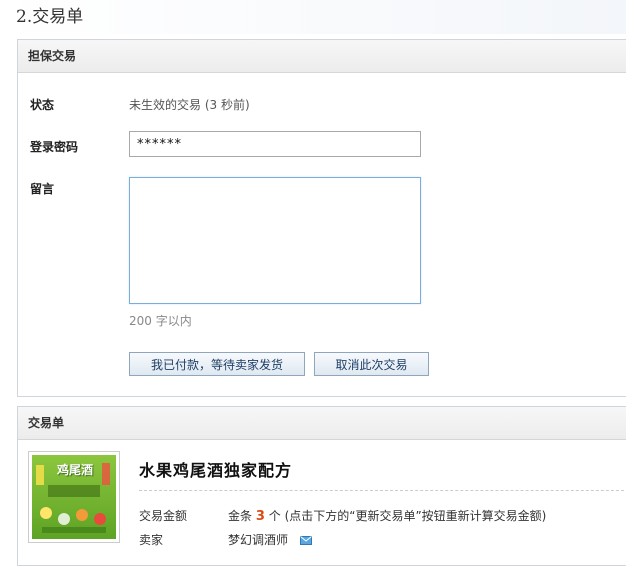 The image size is (626, 566). Describe the element at coordinates (382, 490) in the screenshot. I see `title-divider` at that location.